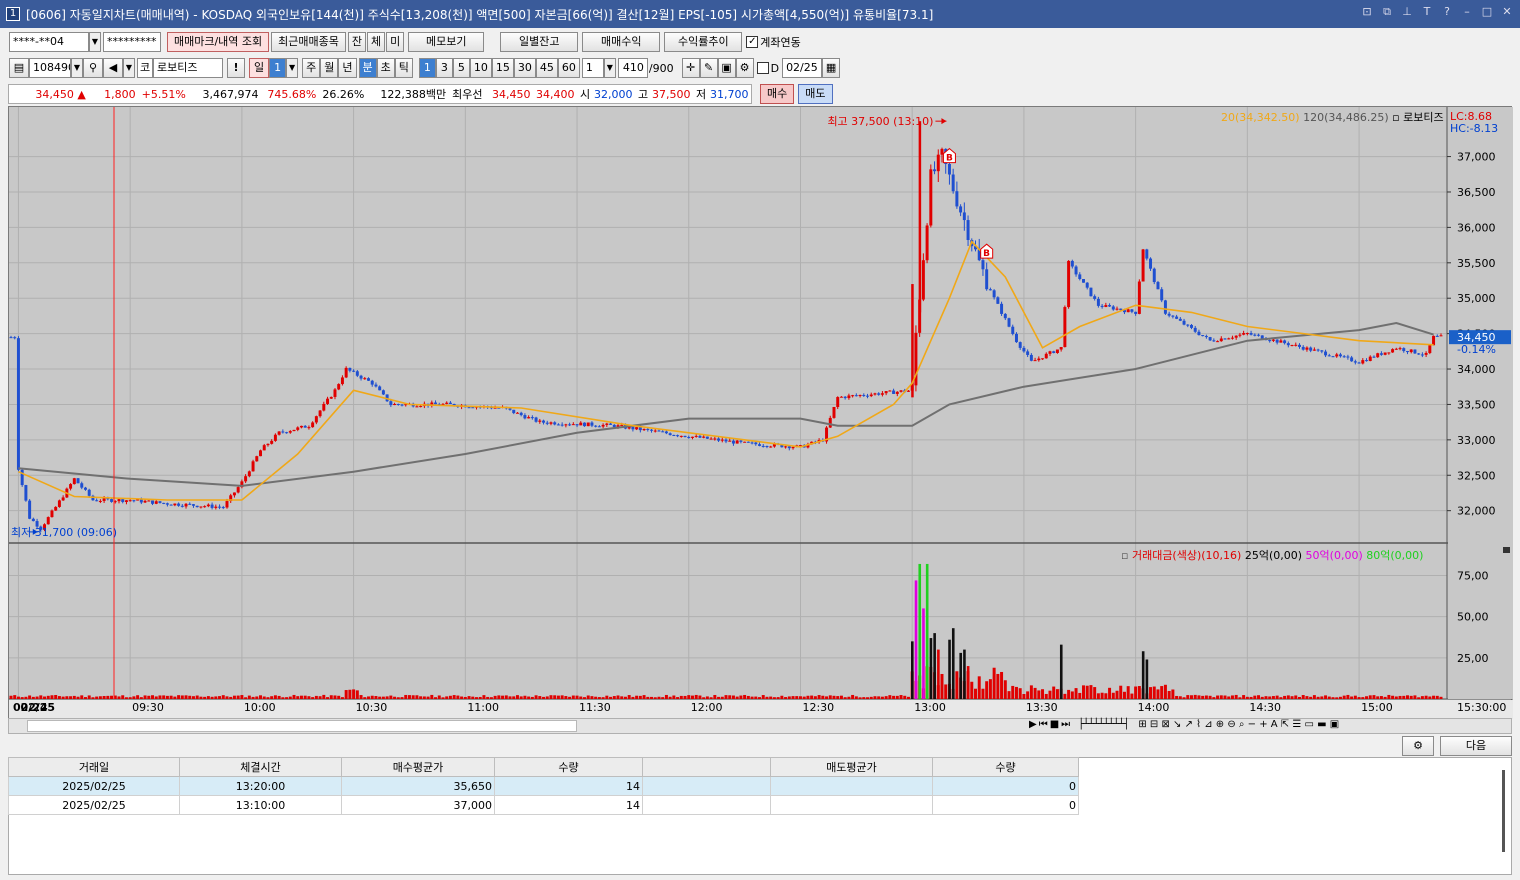 This screenshot has width=1520, height=880. I want to click on period-value-select: 1, so click(278, 68).